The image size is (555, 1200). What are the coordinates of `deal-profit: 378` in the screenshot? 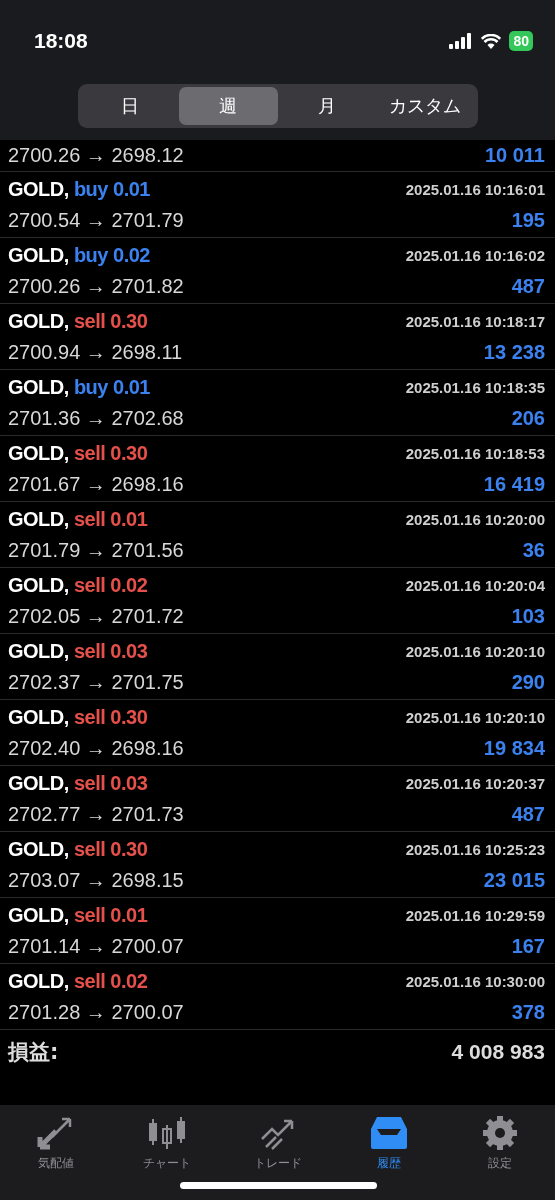 It's located at (528, 1012).